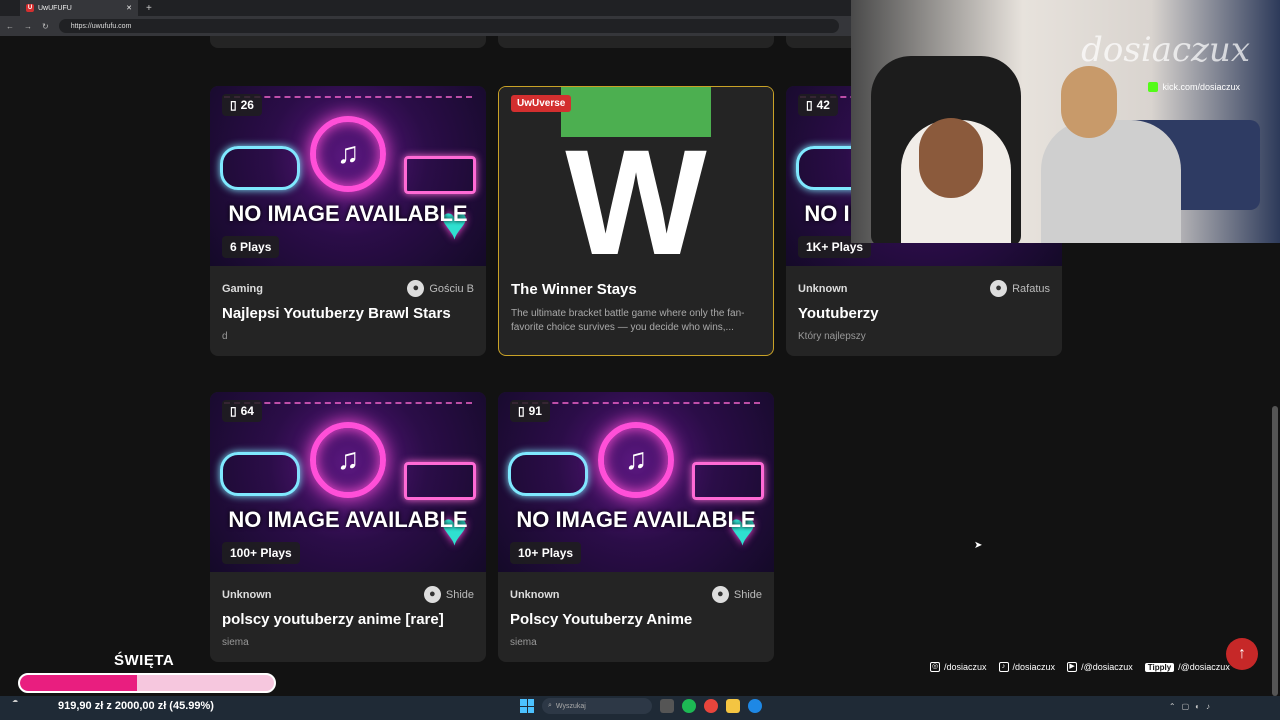  I want to click on quiz-description: Który najlepszy, so click(832, 336).